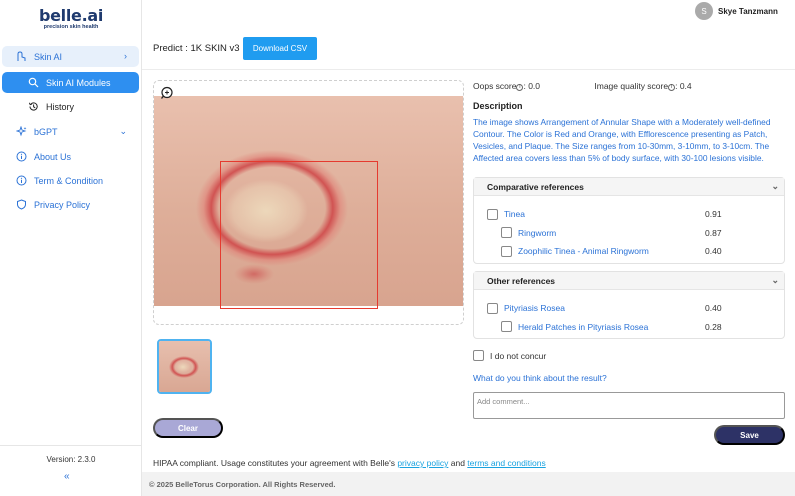  Describe the element at coordinates (71, 445) in the screenshot. I see `sidebar-divider` at that location.